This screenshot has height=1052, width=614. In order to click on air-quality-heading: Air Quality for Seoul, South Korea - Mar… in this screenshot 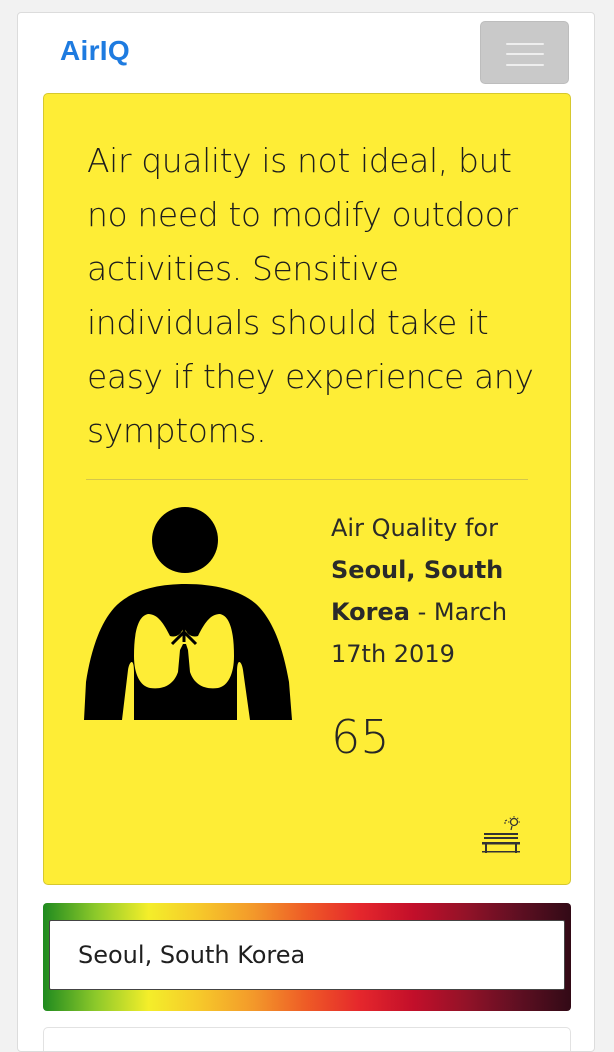, I will do `click(436, 591)`.